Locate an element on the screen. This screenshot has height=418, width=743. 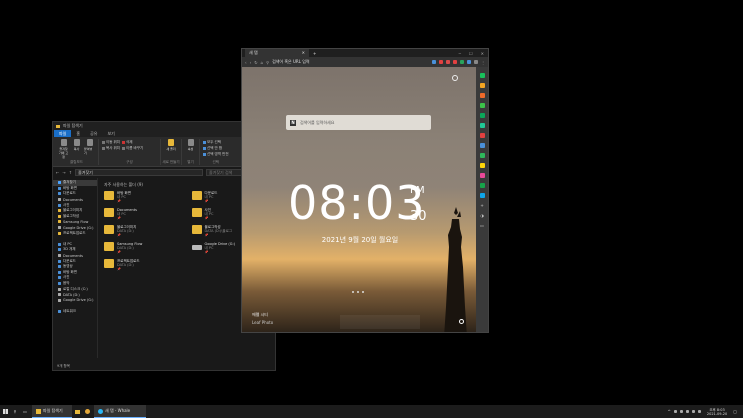
close-icon: ✕ is located at coordinates (482, 53).